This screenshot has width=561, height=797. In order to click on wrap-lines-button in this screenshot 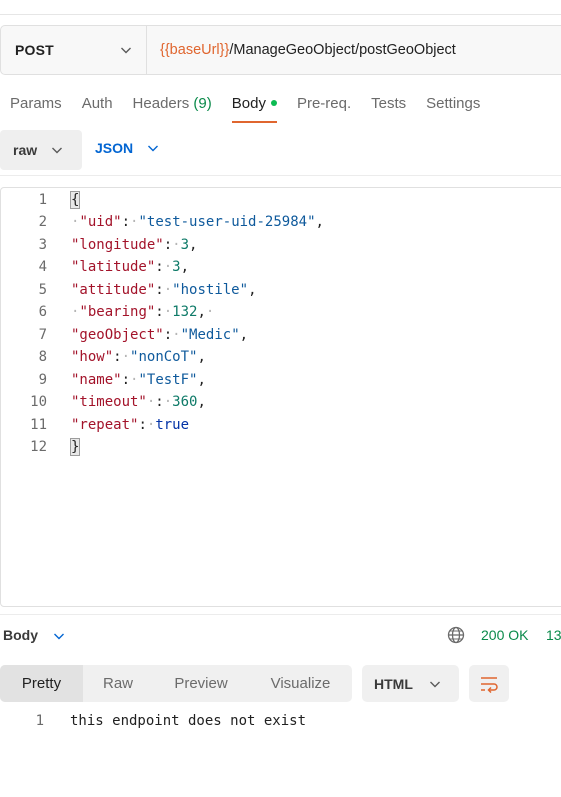, I will do `click(489, 683)`.